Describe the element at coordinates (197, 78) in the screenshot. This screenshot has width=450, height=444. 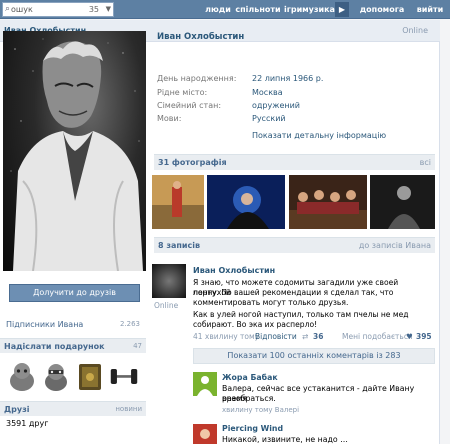
I see `info-key-birthday: День народження:` at that location.